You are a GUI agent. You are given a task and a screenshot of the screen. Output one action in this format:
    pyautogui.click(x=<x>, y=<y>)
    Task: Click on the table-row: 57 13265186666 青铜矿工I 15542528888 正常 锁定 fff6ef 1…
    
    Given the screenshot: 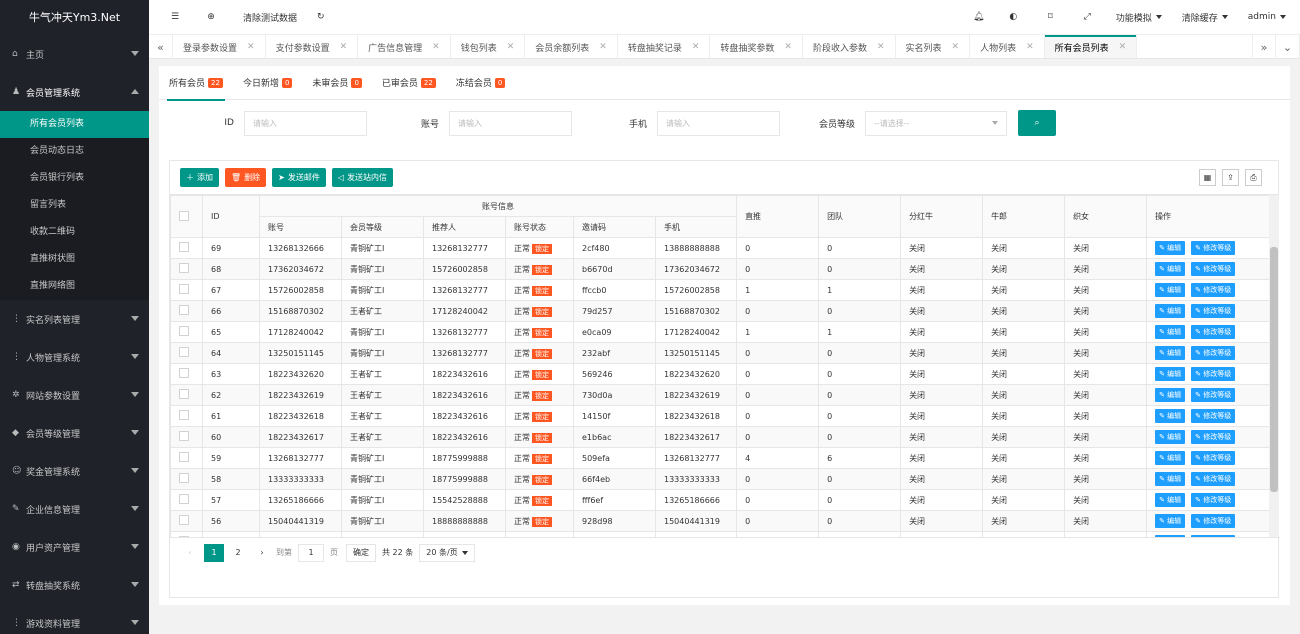 What is the action you would take?
    pyautogui.click(x=719, y=500)
    